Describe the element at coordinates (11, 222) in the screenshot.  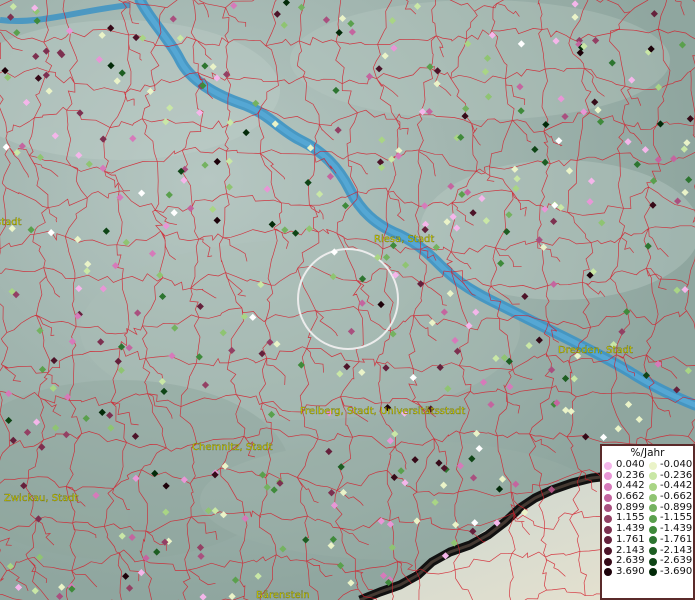
I see `place-label-left-edge: stadt` at that location.